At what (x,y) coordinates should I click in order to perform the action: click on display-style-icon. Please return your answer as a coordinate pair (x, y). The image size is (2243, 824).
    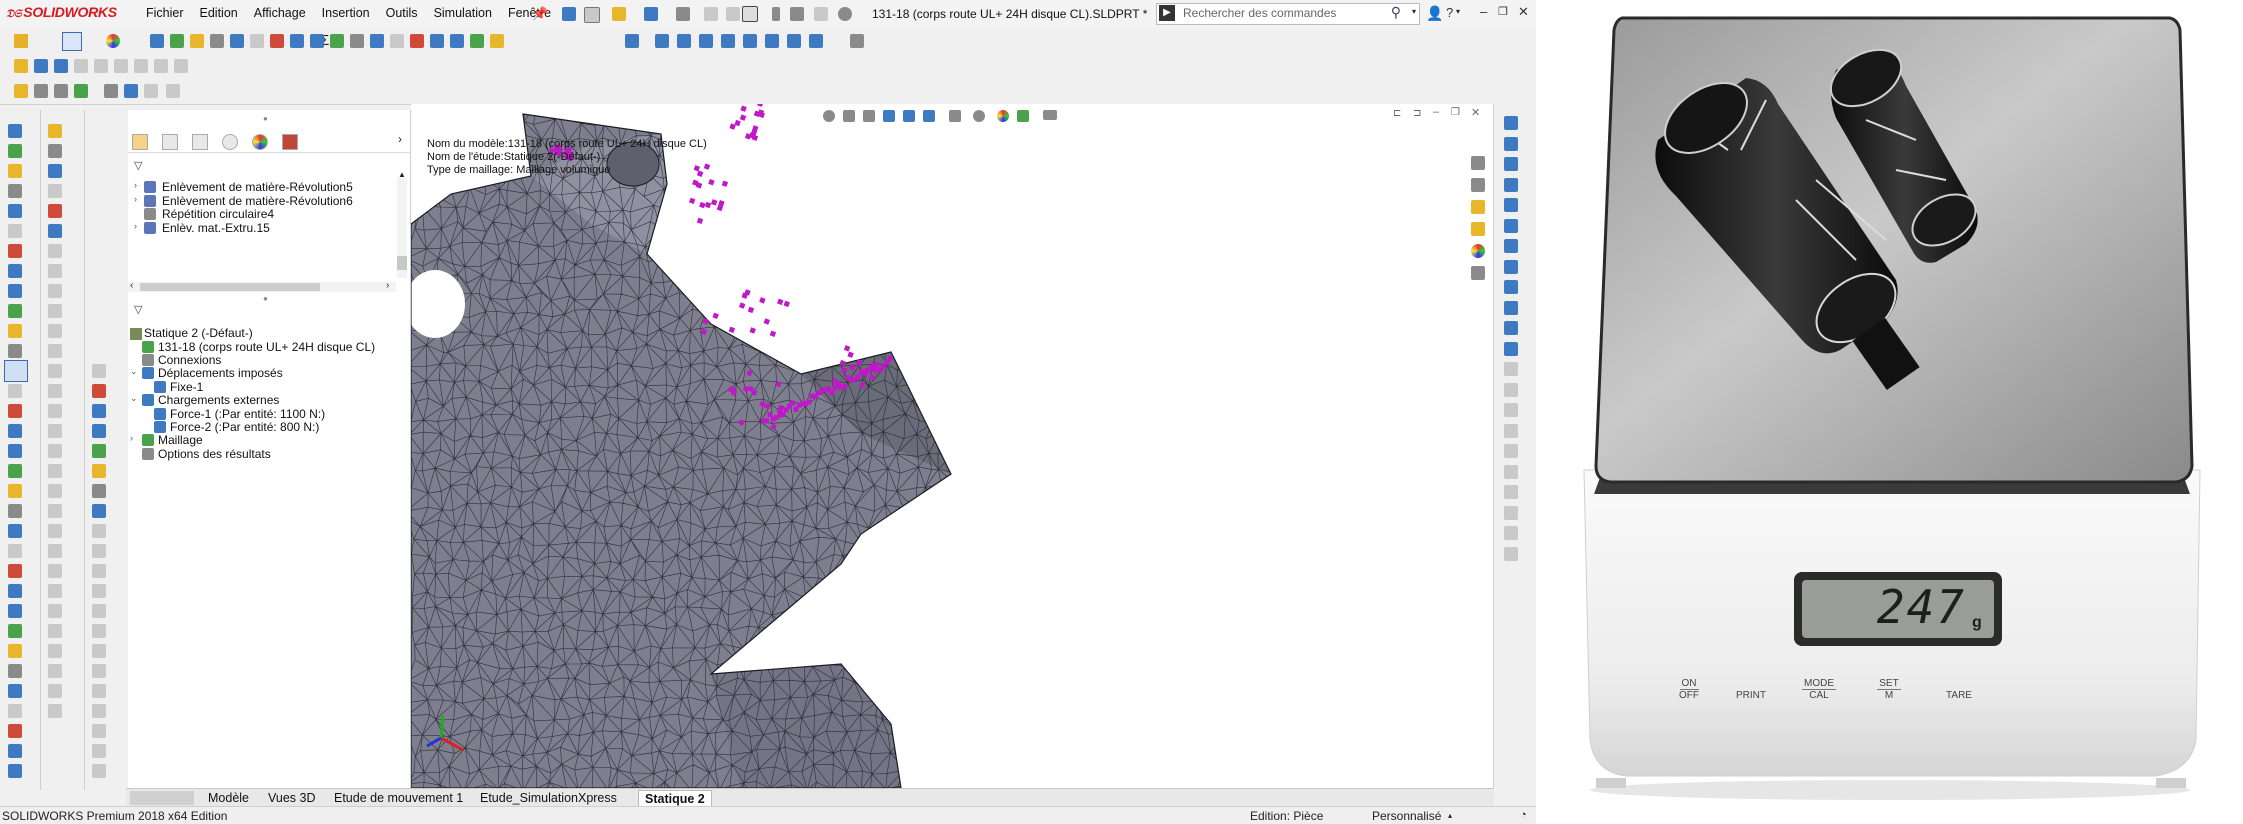
    Looking at the image, I should click on (955, 116).